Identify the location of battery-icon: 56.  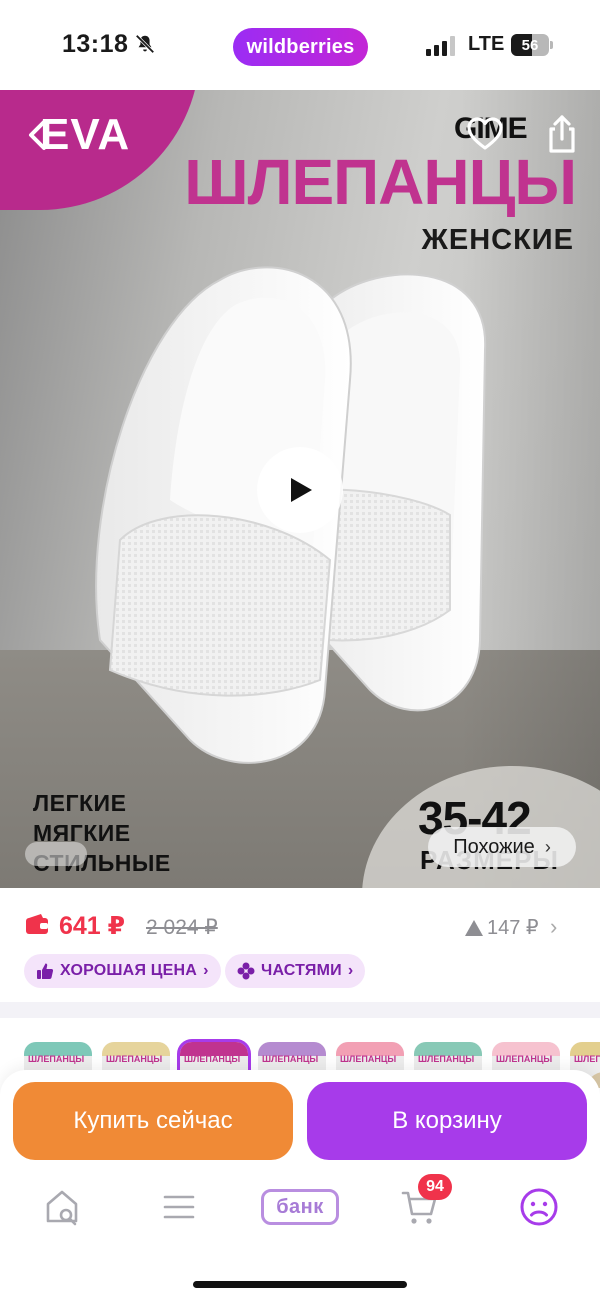
(532, 45).